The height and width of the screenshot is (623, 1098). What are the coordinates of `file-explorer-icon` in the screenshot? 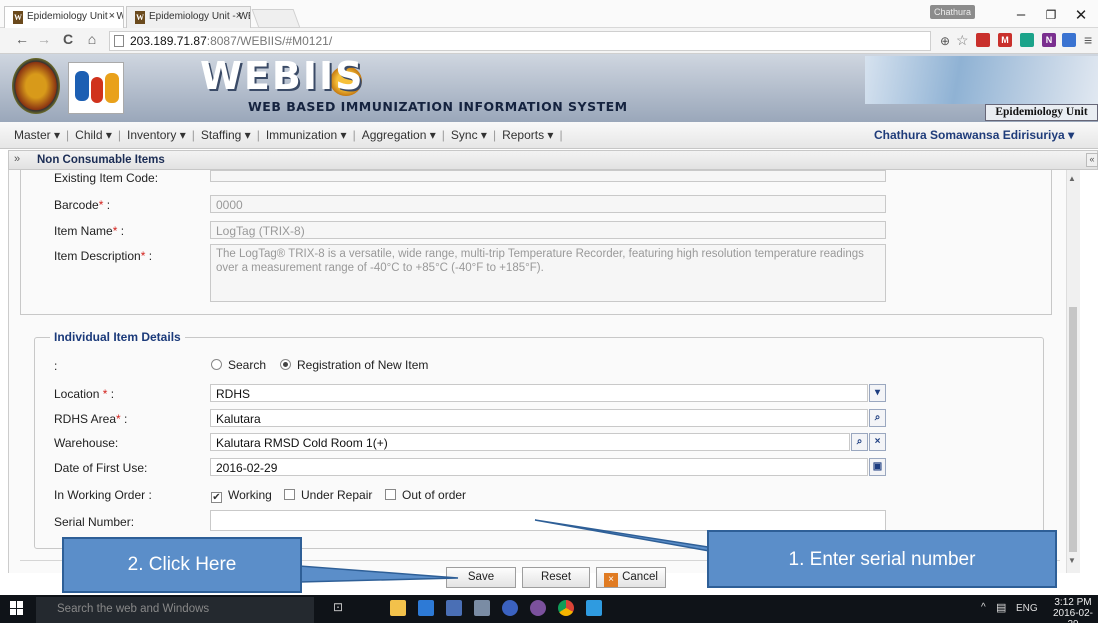 It's located at (398, 608).